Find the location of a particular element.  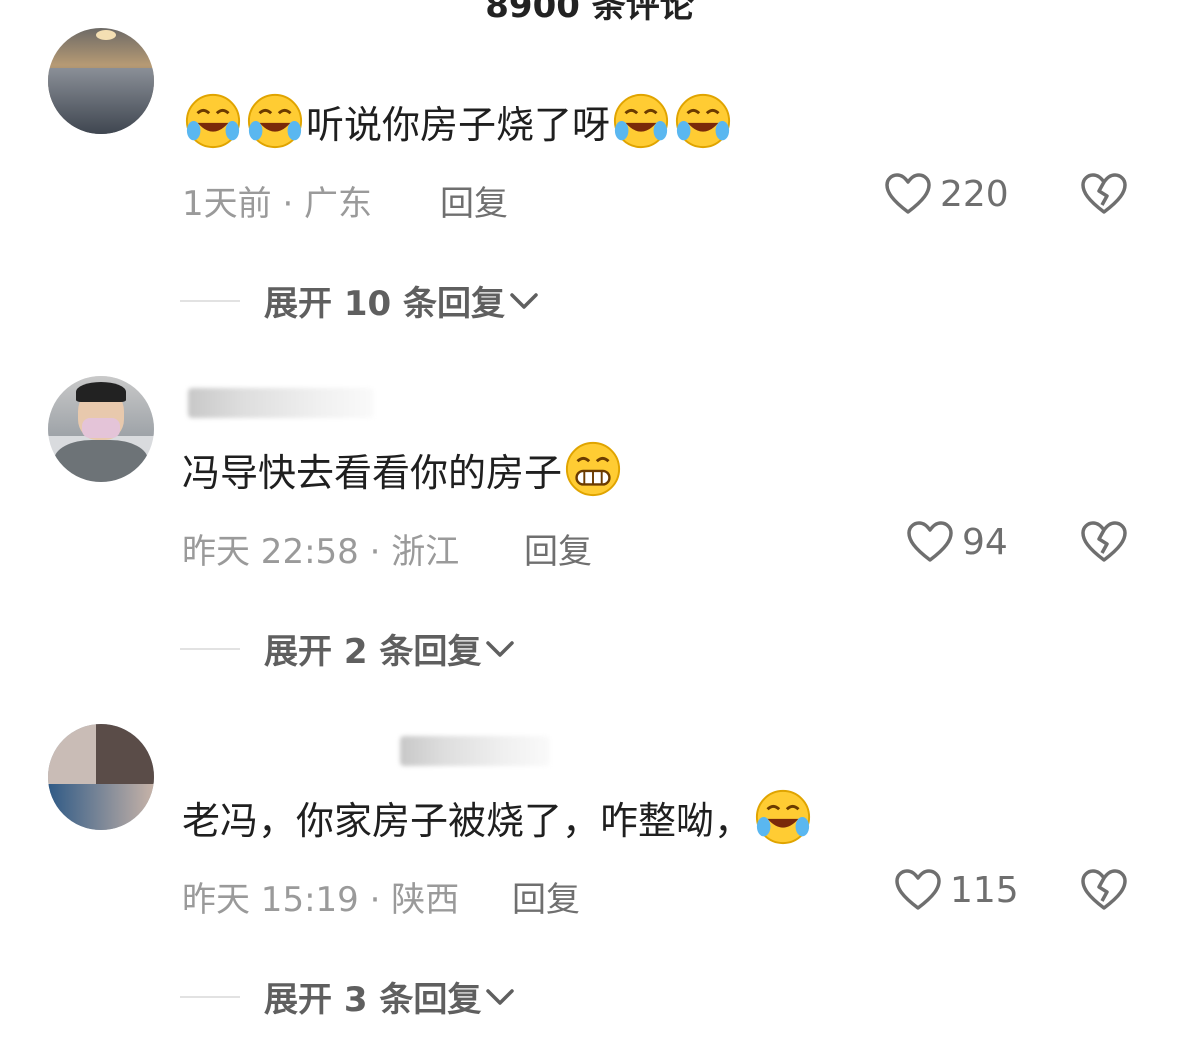

comment-text: 老冯，你家房子被烧了，咋整呦， is located at coordinates (467, 820).